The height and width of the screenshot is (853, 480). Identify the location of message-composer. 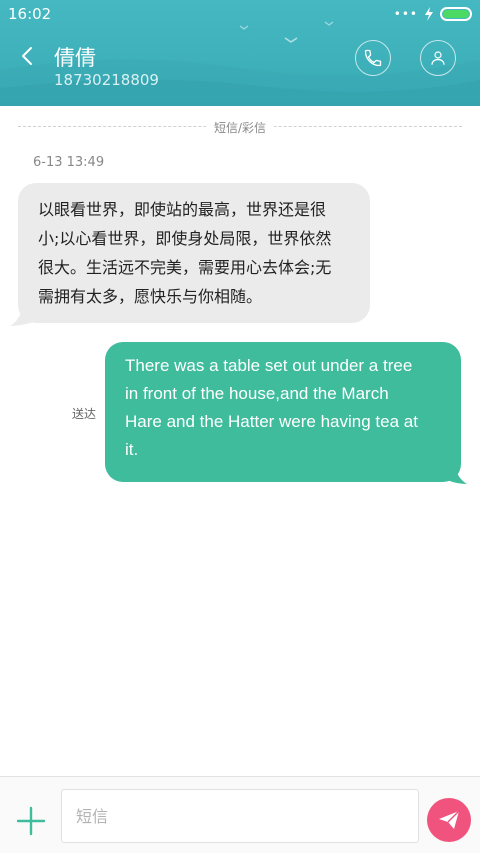
(240, 814).